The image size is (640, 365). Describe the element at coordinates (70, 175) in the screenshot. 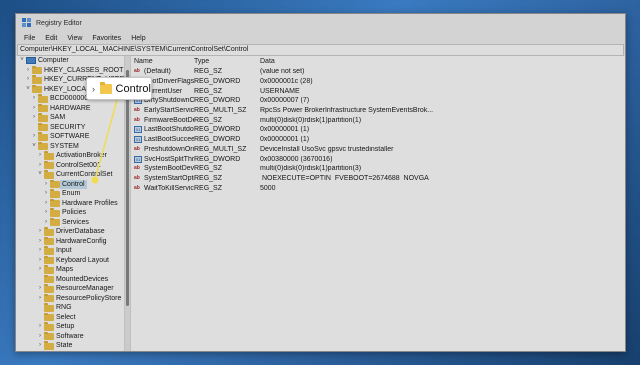

I see `tree-item: ˅ CurrentControlSet` at that location.